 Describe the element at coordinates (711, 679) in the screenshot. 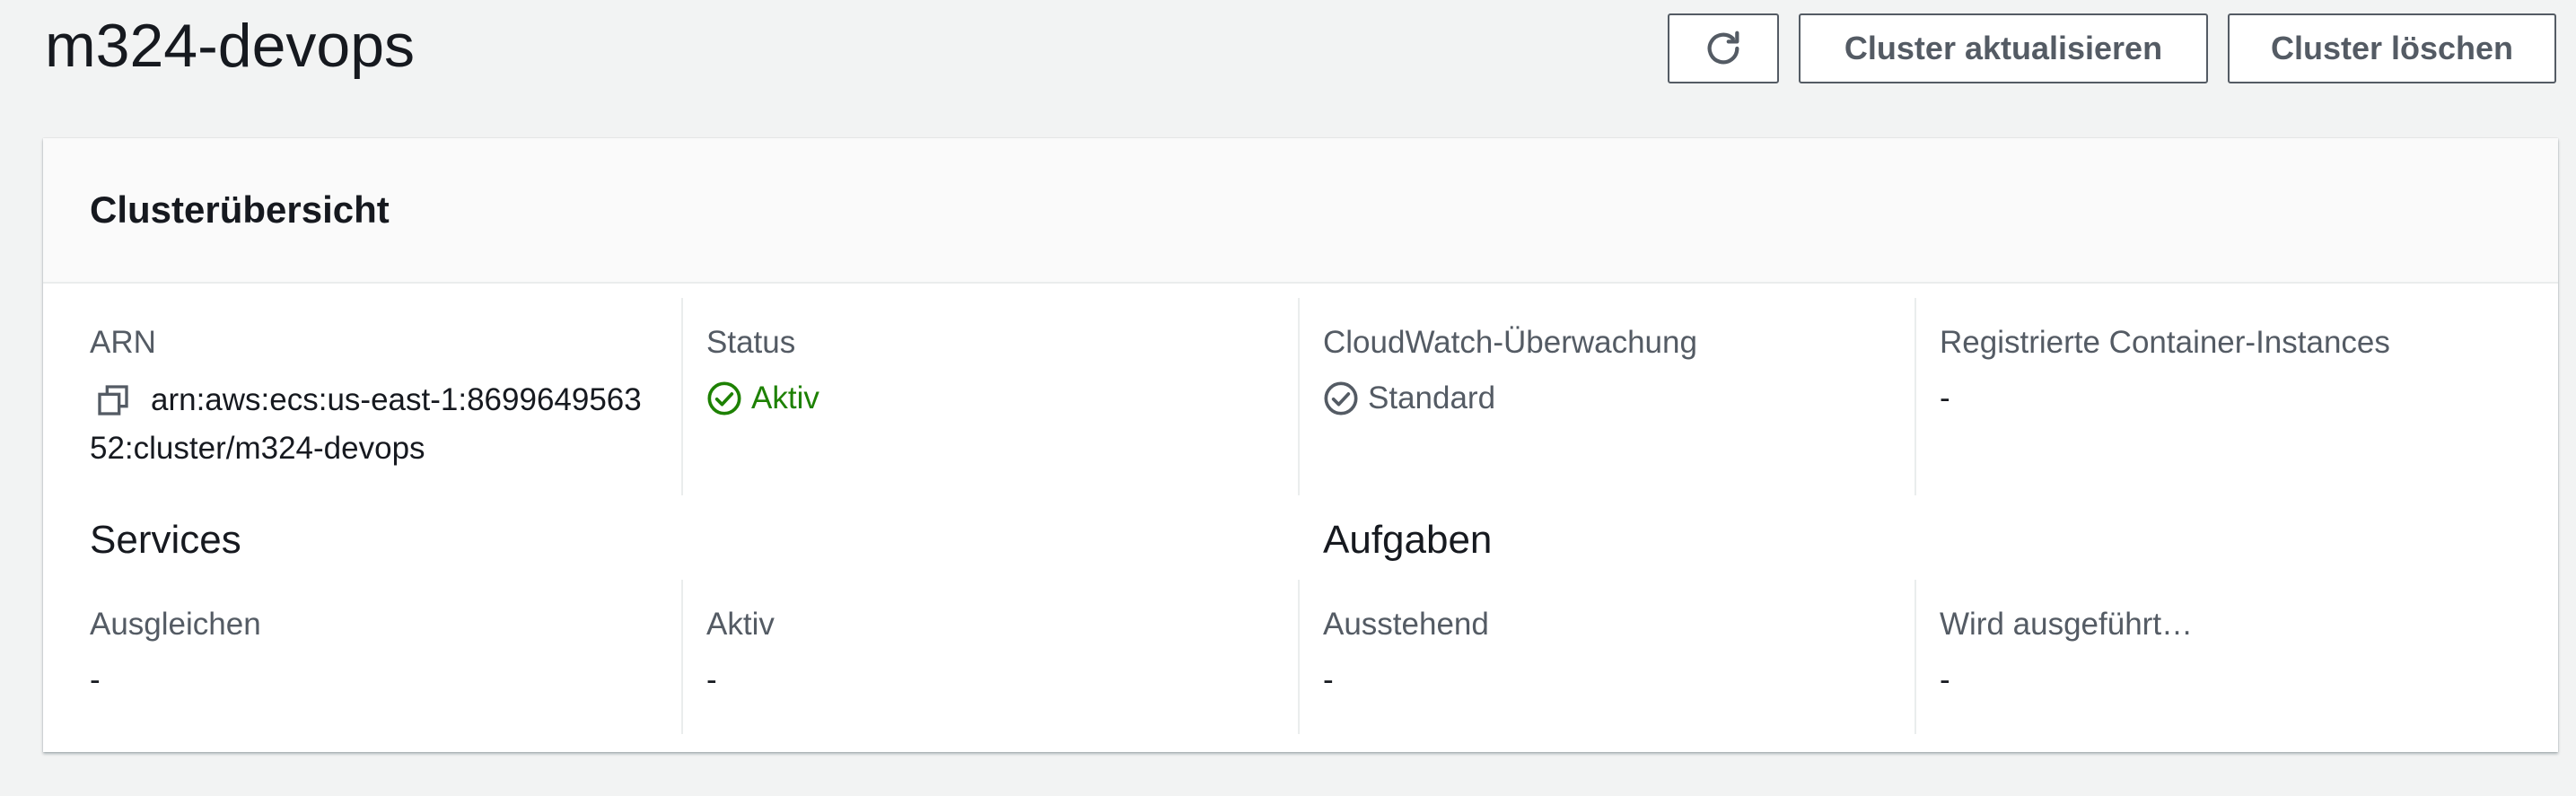

I see `services-active-value: -` at that location.